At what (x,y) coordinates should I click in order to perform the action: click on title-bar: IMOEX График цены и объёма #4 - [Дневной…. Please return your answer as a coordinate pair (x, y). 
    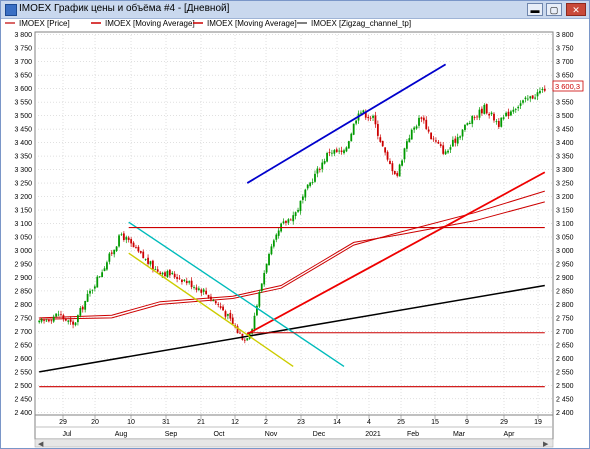
    Looking at the image, I should click on (295, 10).